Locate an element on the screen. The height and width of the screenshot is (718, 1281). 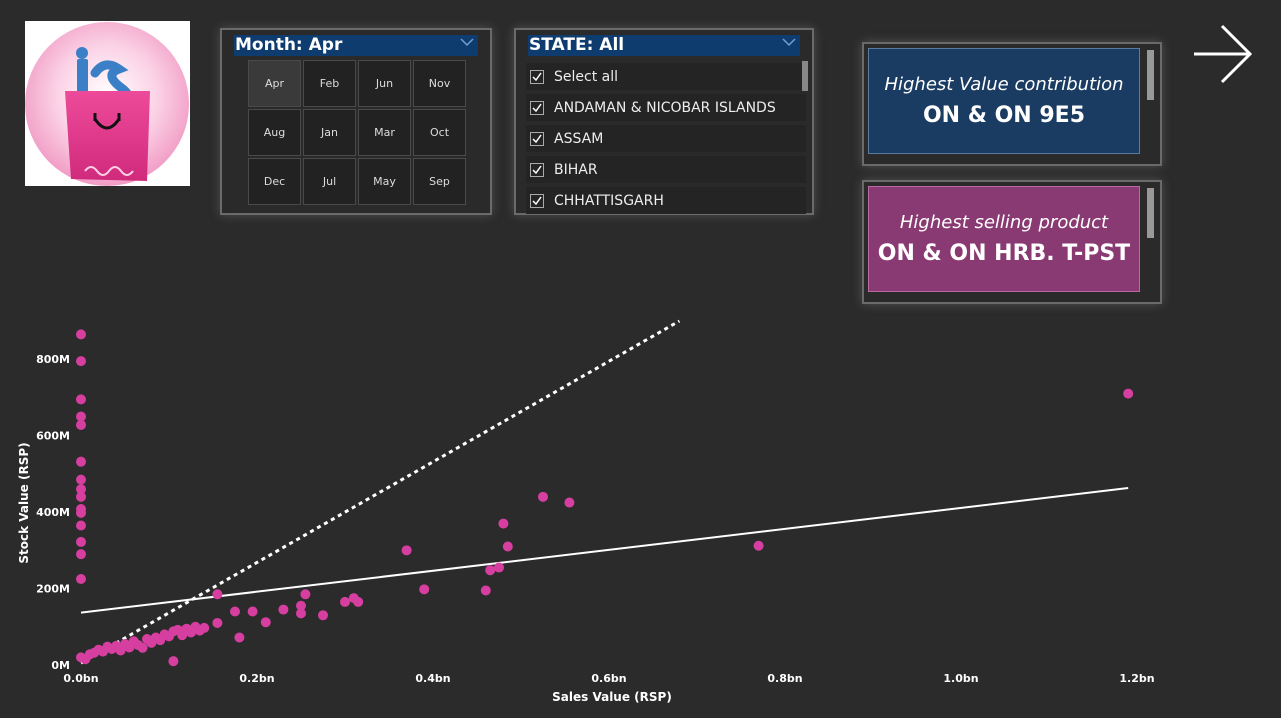
state-item-label: Select all is located at coordinates (586, 76).